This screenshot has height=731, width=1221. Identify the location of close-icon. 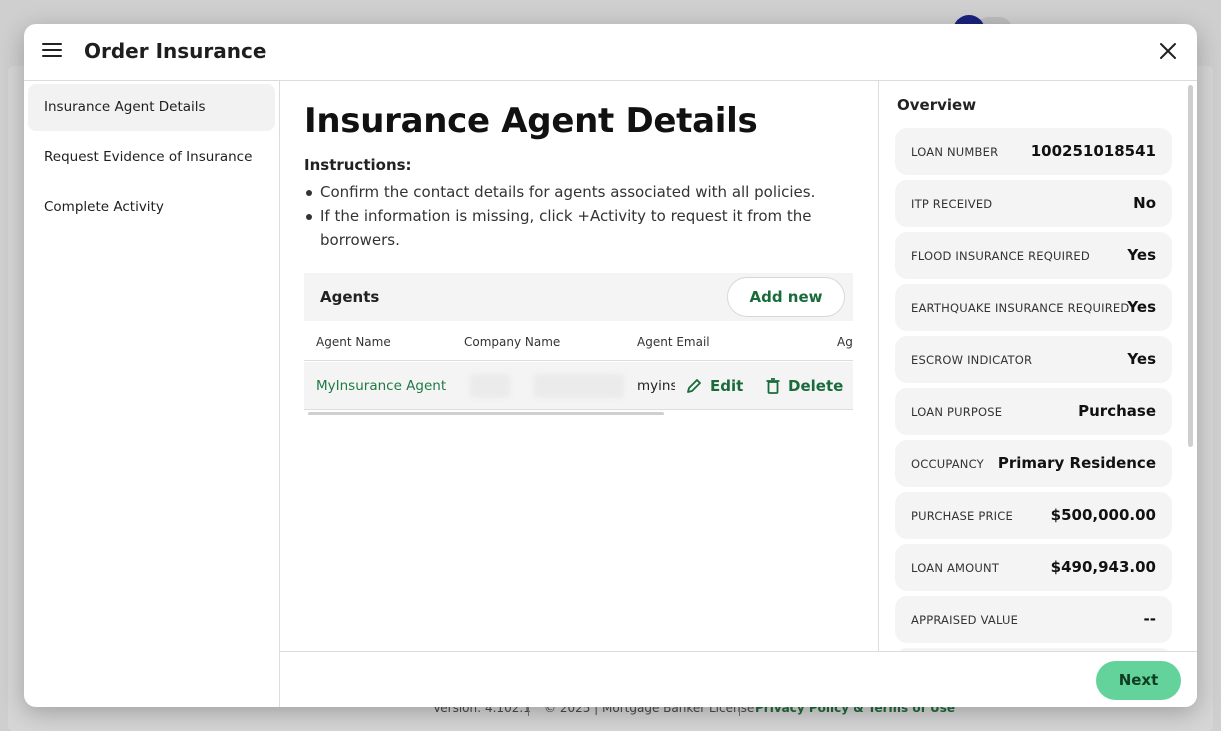
(1168, 51).